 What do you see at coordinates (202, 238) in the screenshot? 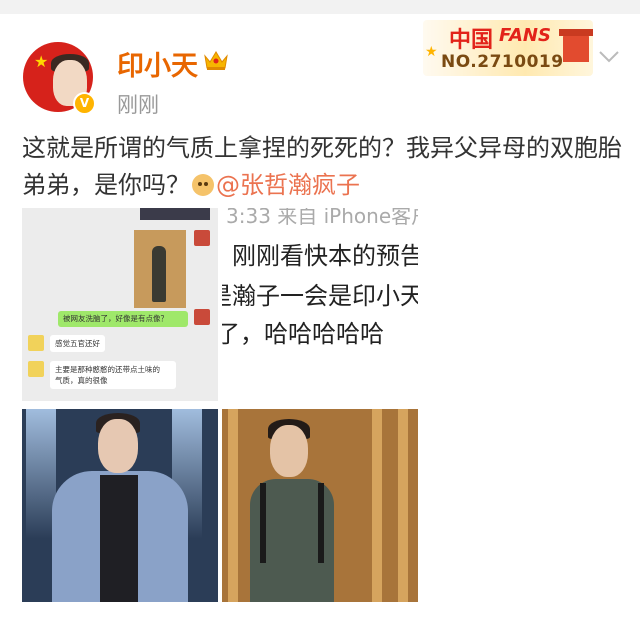
I see `chat-avatar-right` at bounding box center [202, 238].